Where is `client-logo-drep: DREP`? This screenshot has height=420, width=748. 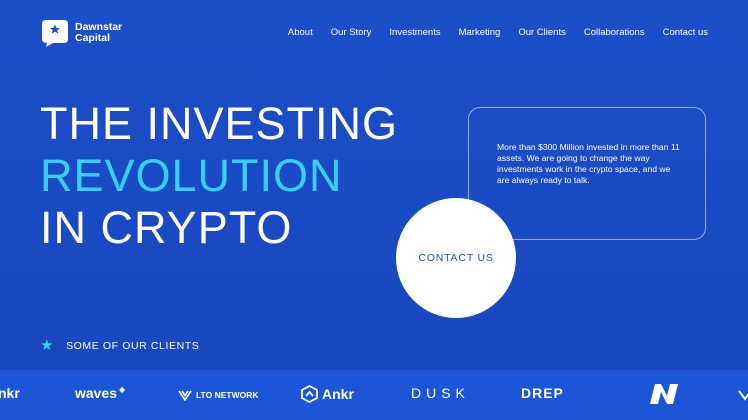
client-logo-drep: DREP is located at coordinates (542, 393).